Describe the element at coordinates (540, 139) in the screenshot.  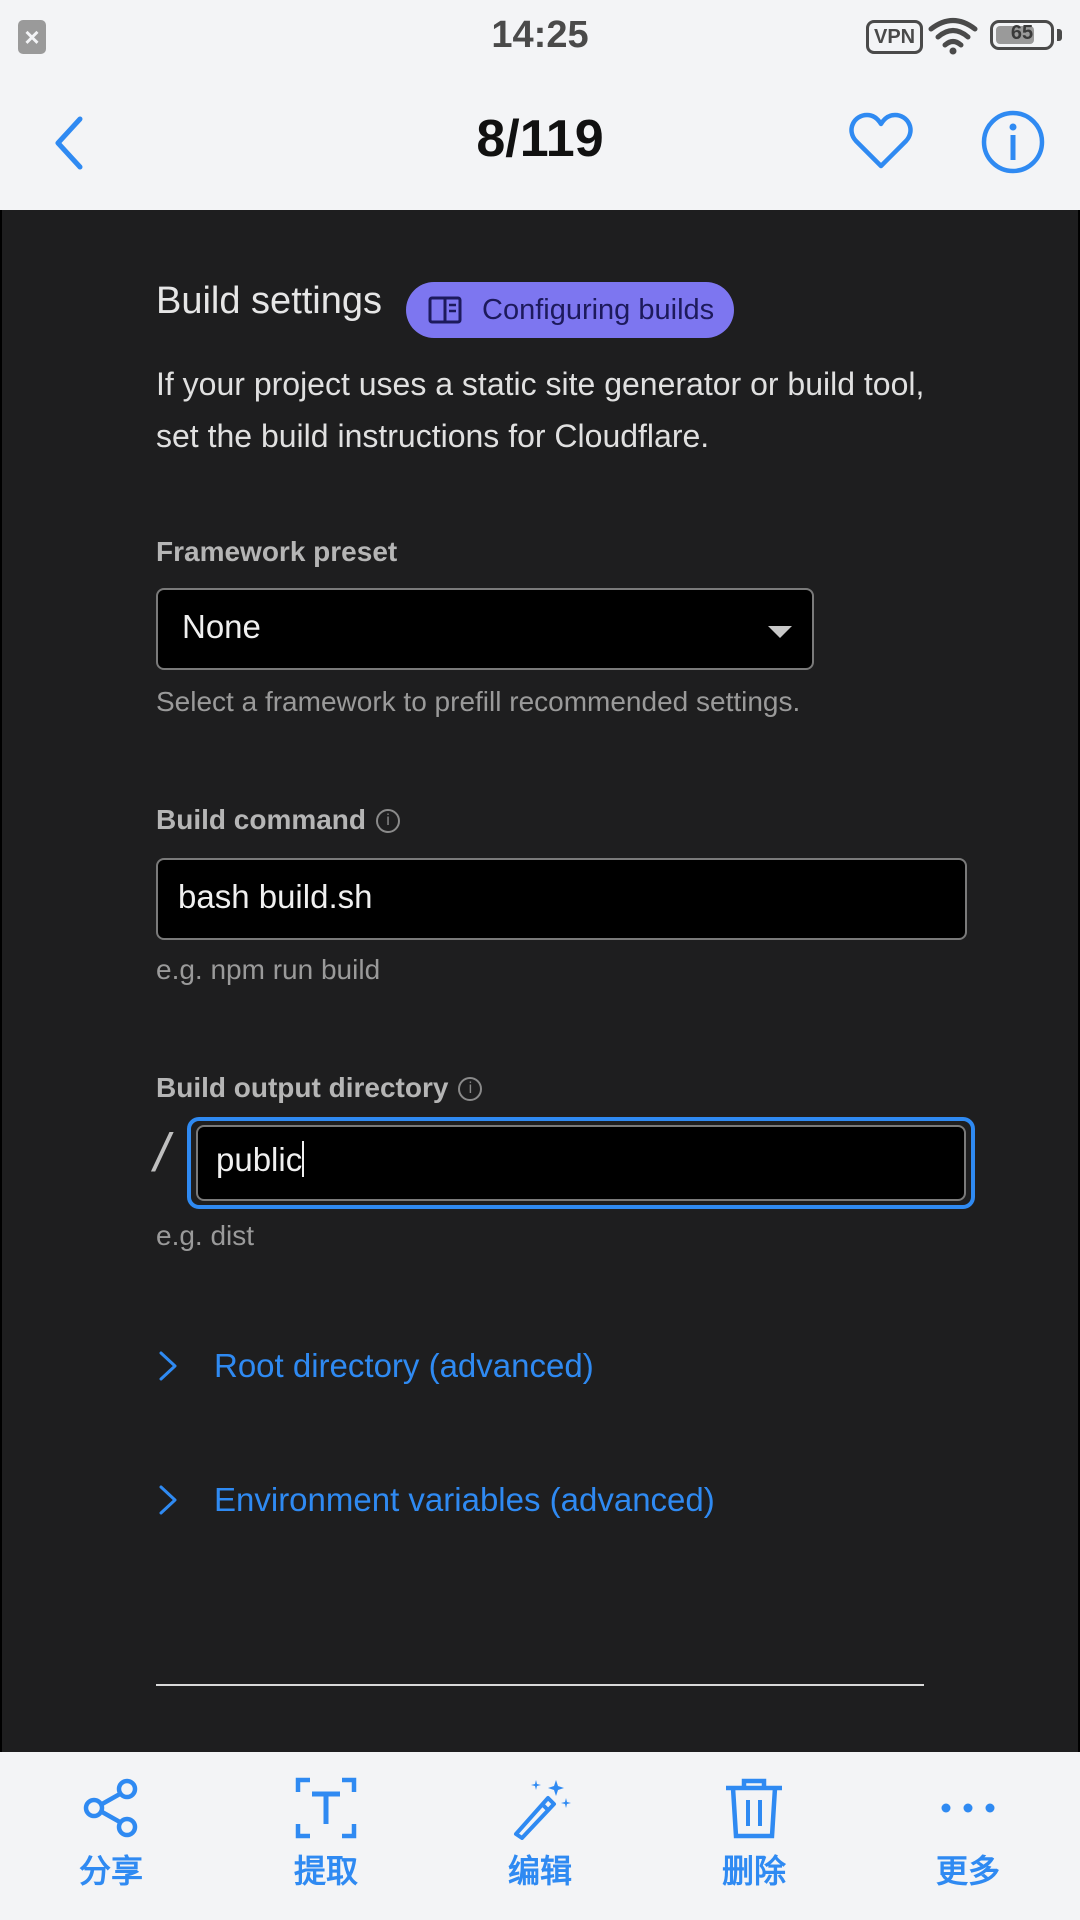
I see `page-counter: 8/119` at that location.